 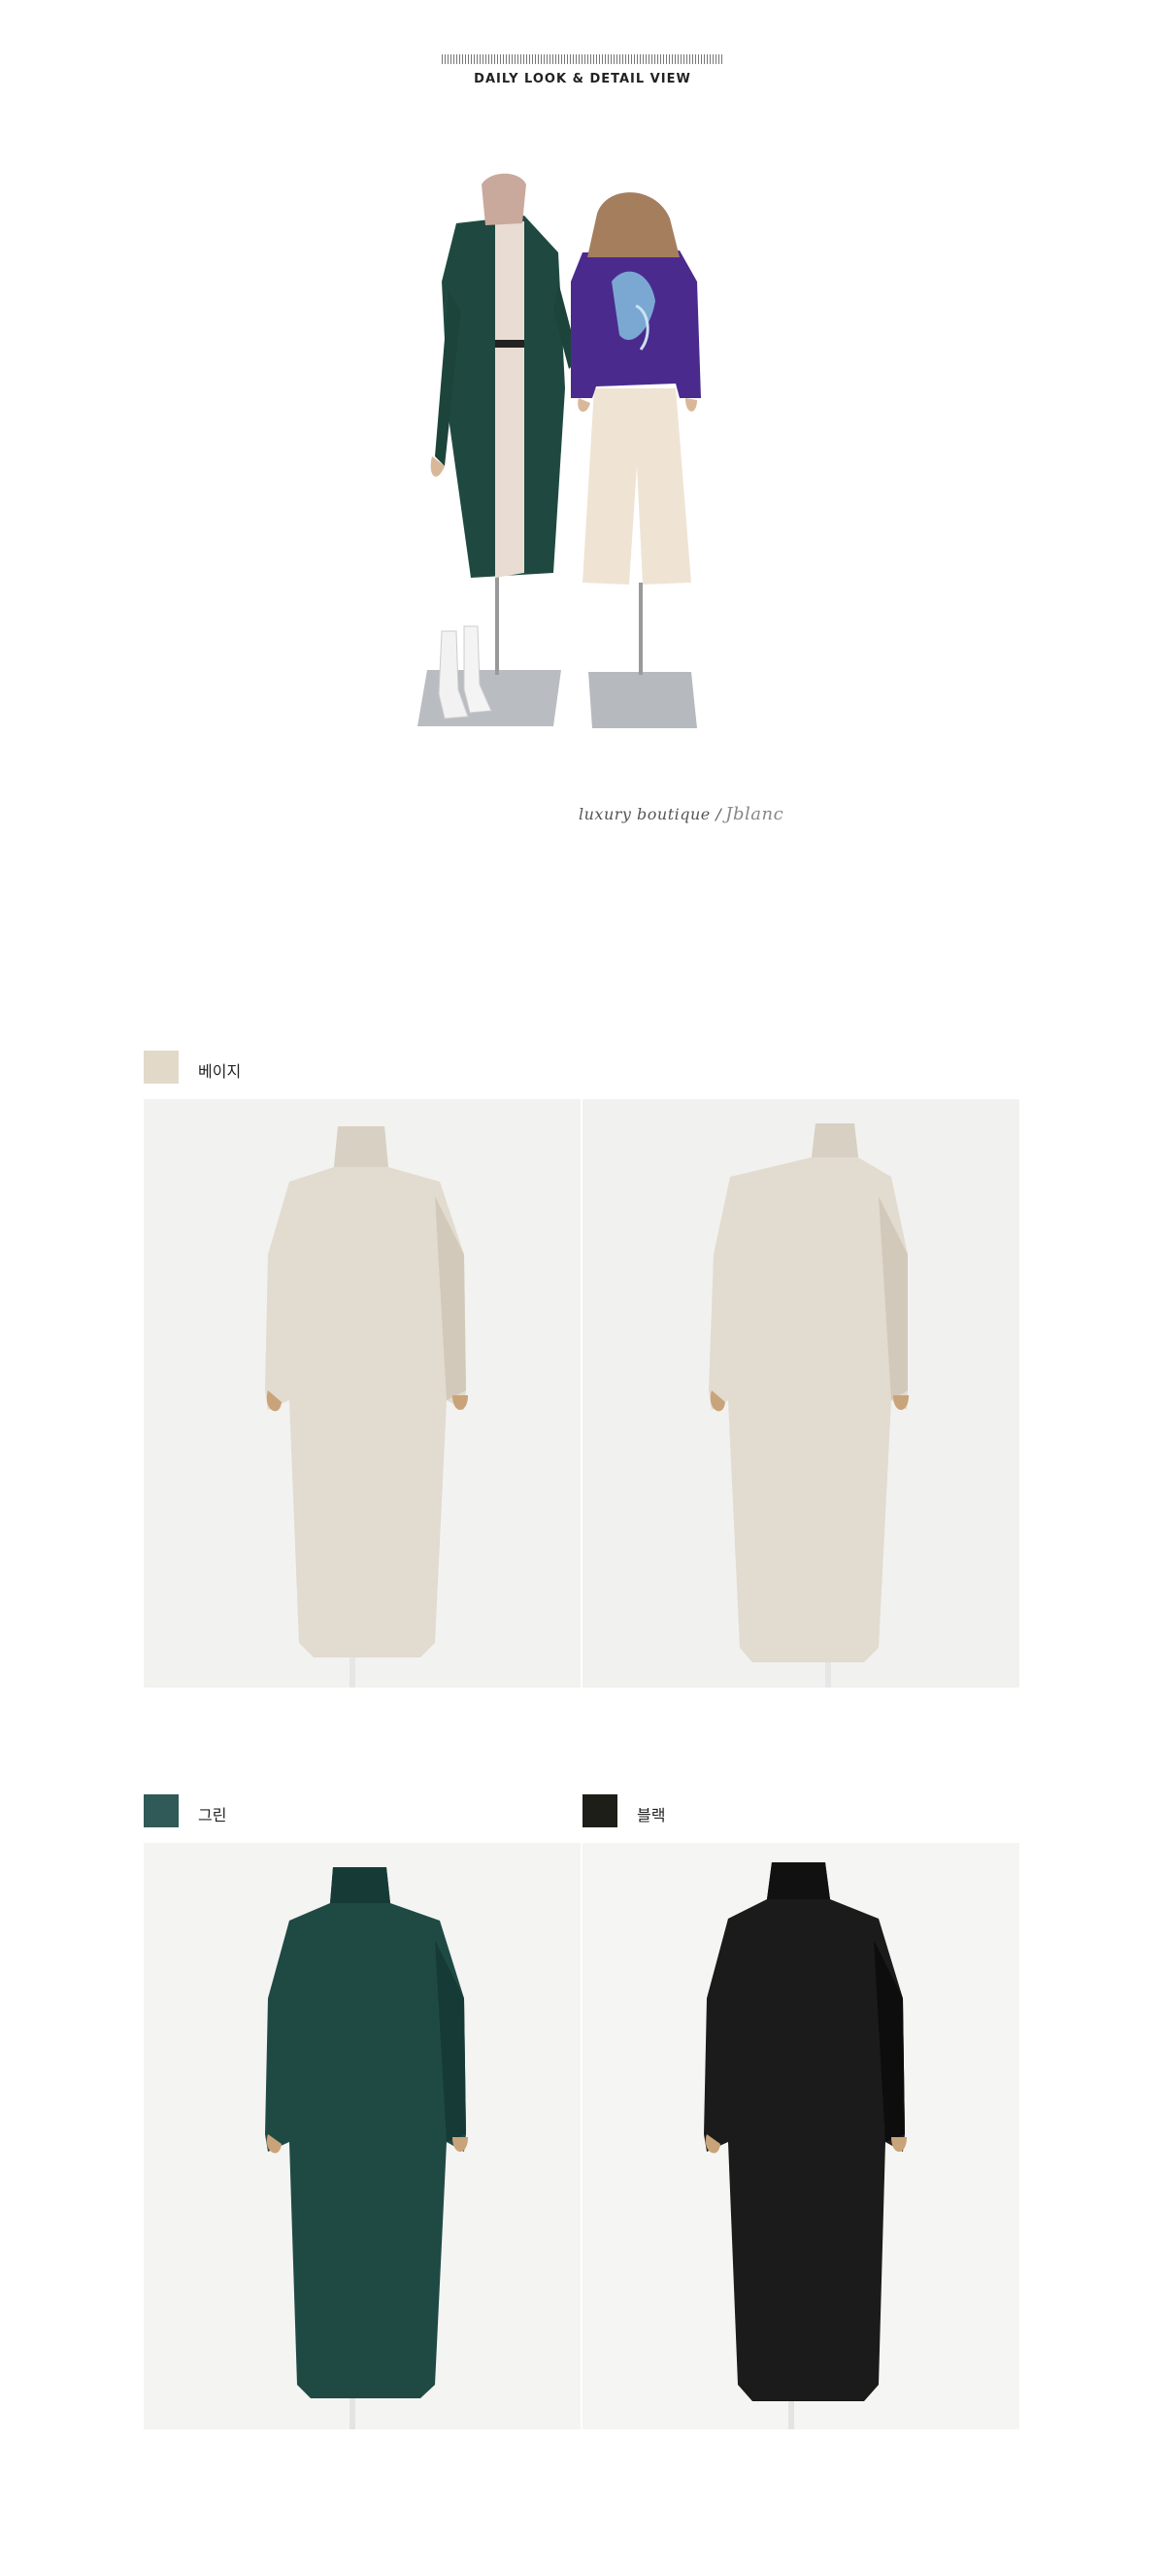 I want to click on black-dress-photo, so click(x=800, y=2136).